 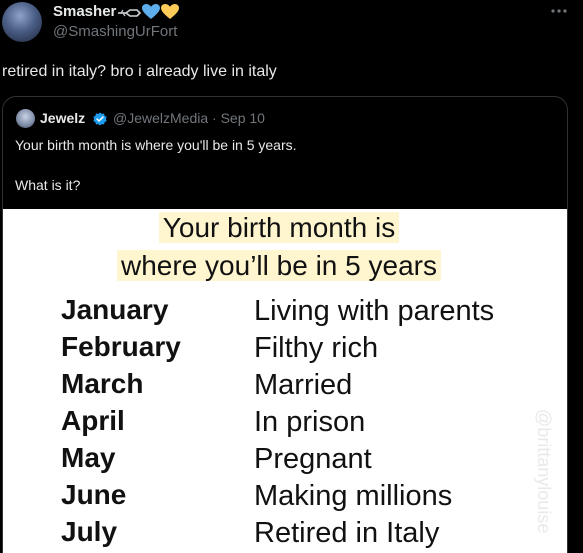 I want to click on handle: @SmashingUrFort, so click(x=115, y=31).